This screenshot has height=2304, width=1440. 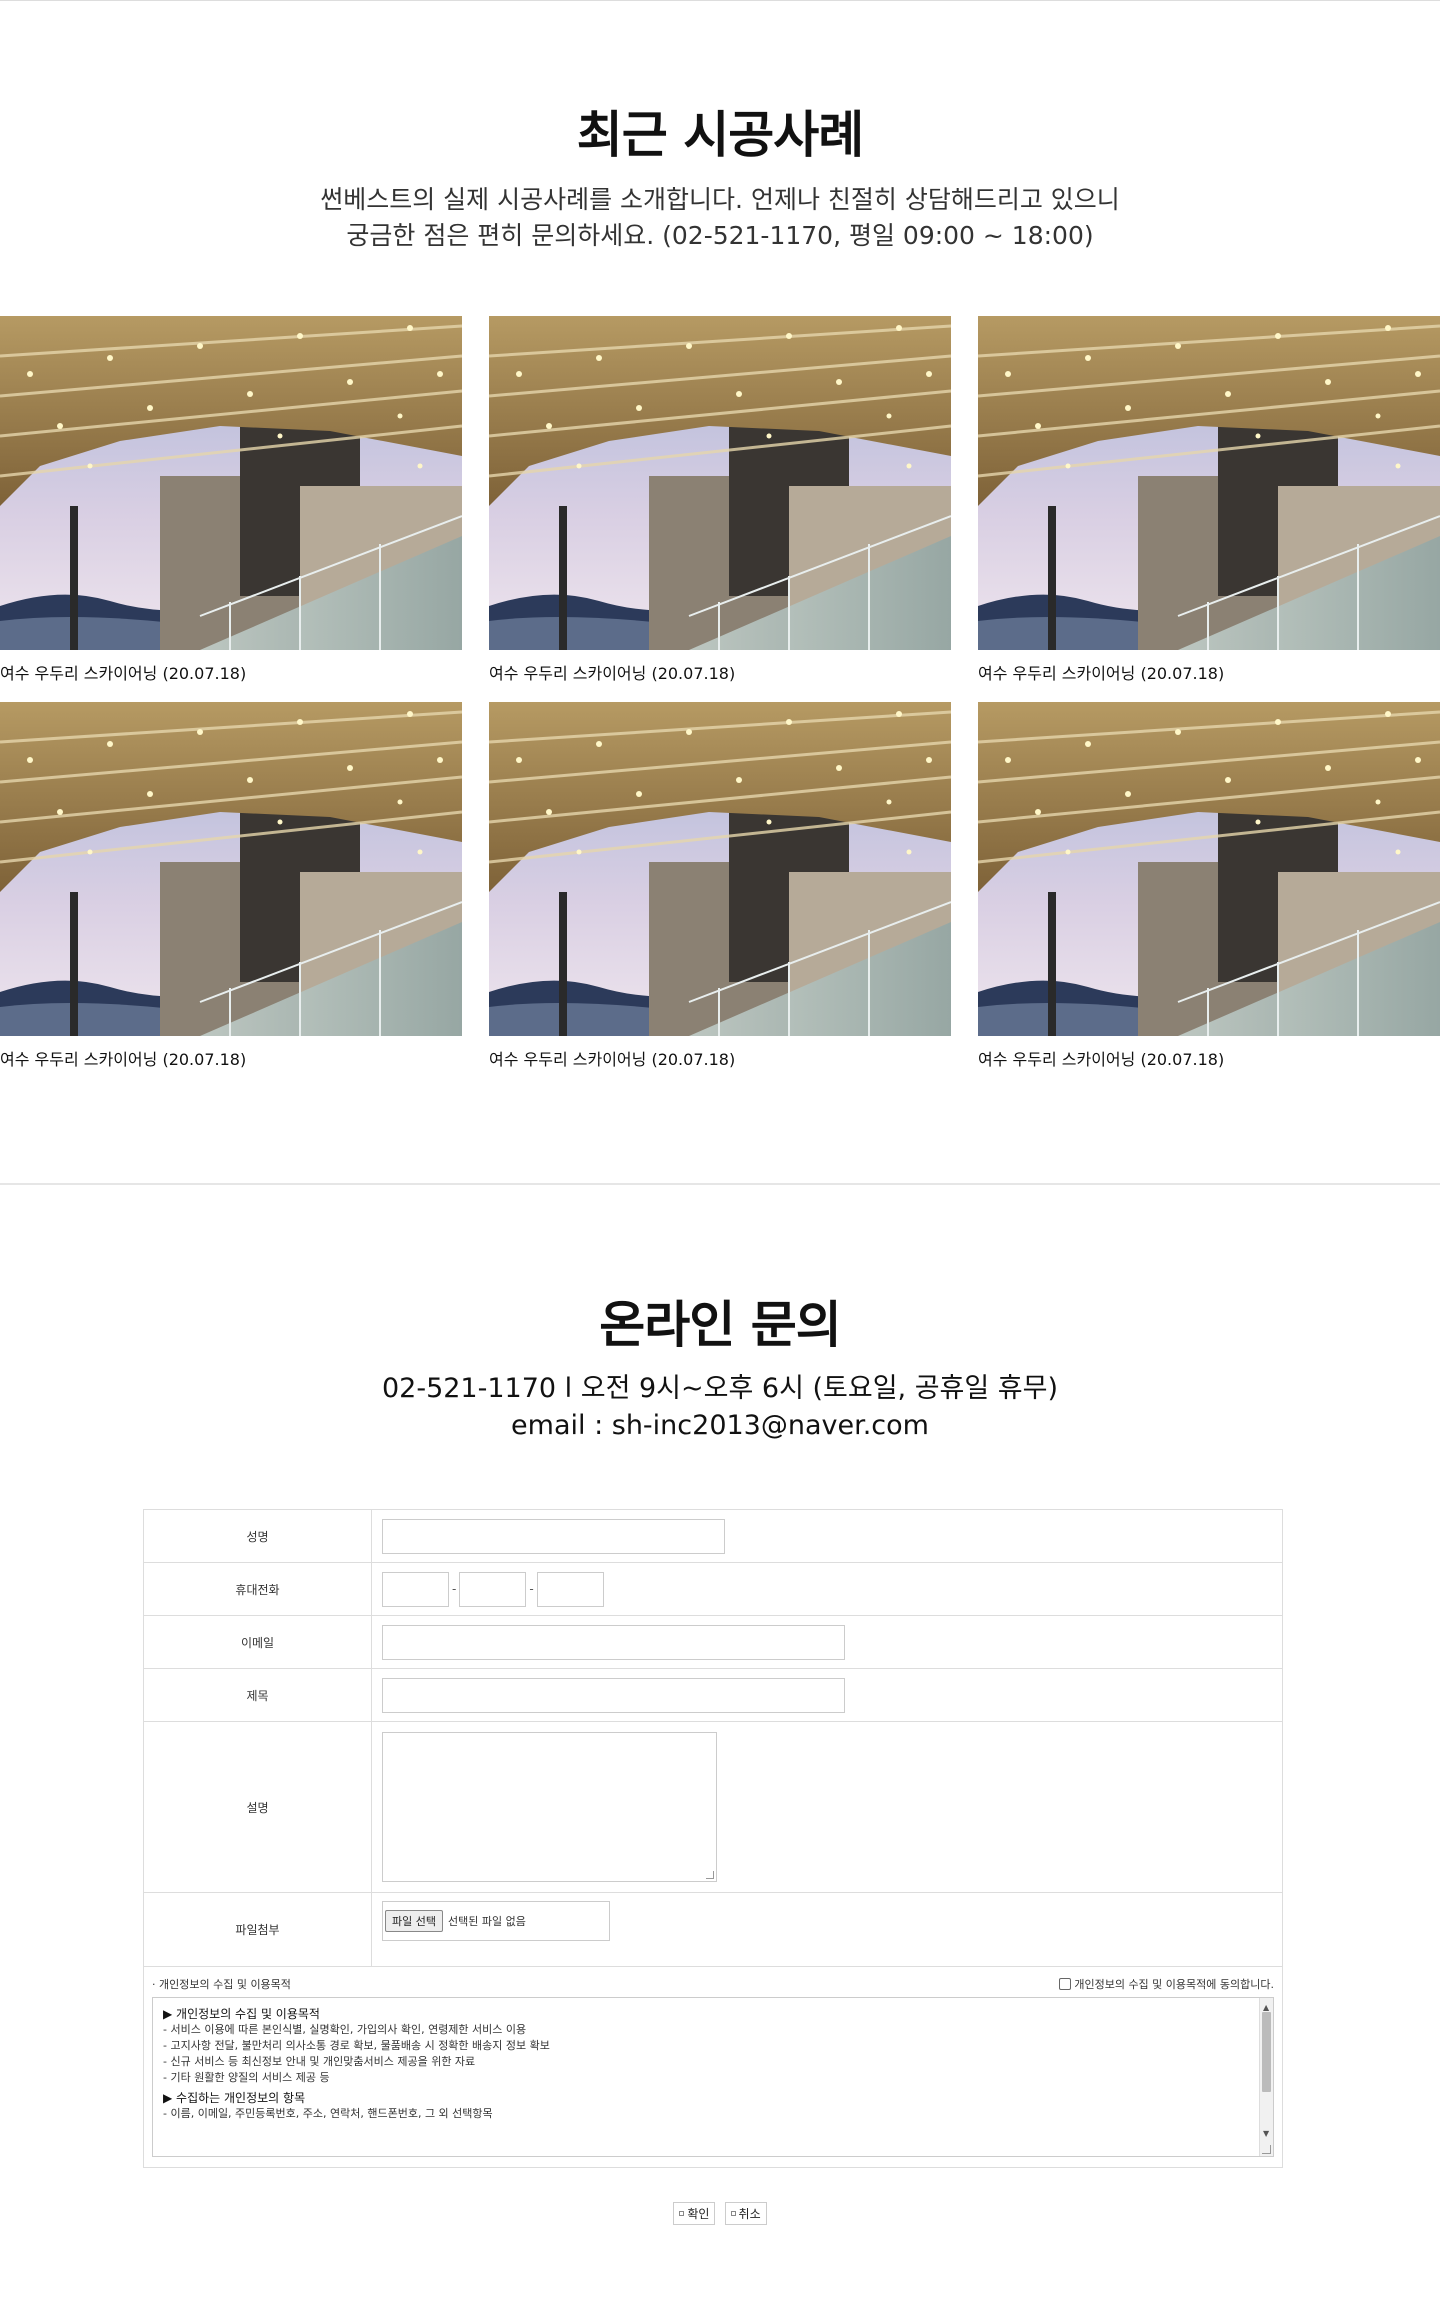 What do you see at coordinates (720, 1325) in the screenshot?
I see `inquiry-section-title: 온라인 문의` at bounding box center [720, 1325].